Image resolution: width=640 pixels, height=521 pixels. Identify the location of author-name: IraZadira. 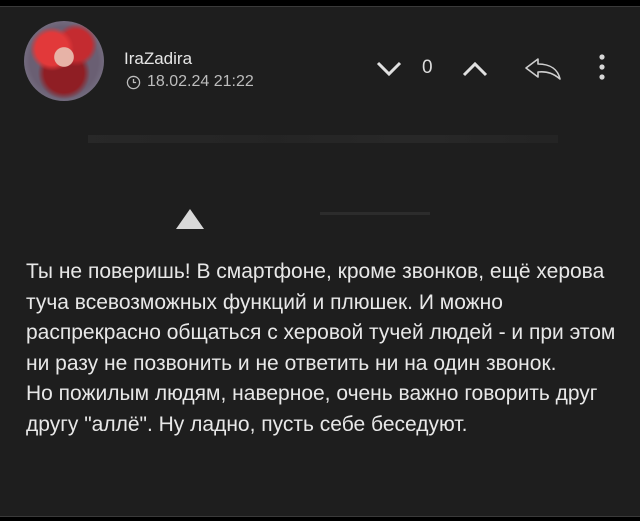
(158, 59).